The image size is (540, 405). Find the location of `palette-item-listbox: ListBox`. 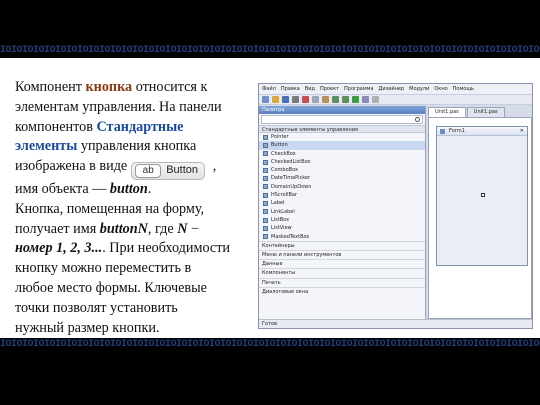

palette-item-listbox: ListBox is located at coordinates (342, 220).